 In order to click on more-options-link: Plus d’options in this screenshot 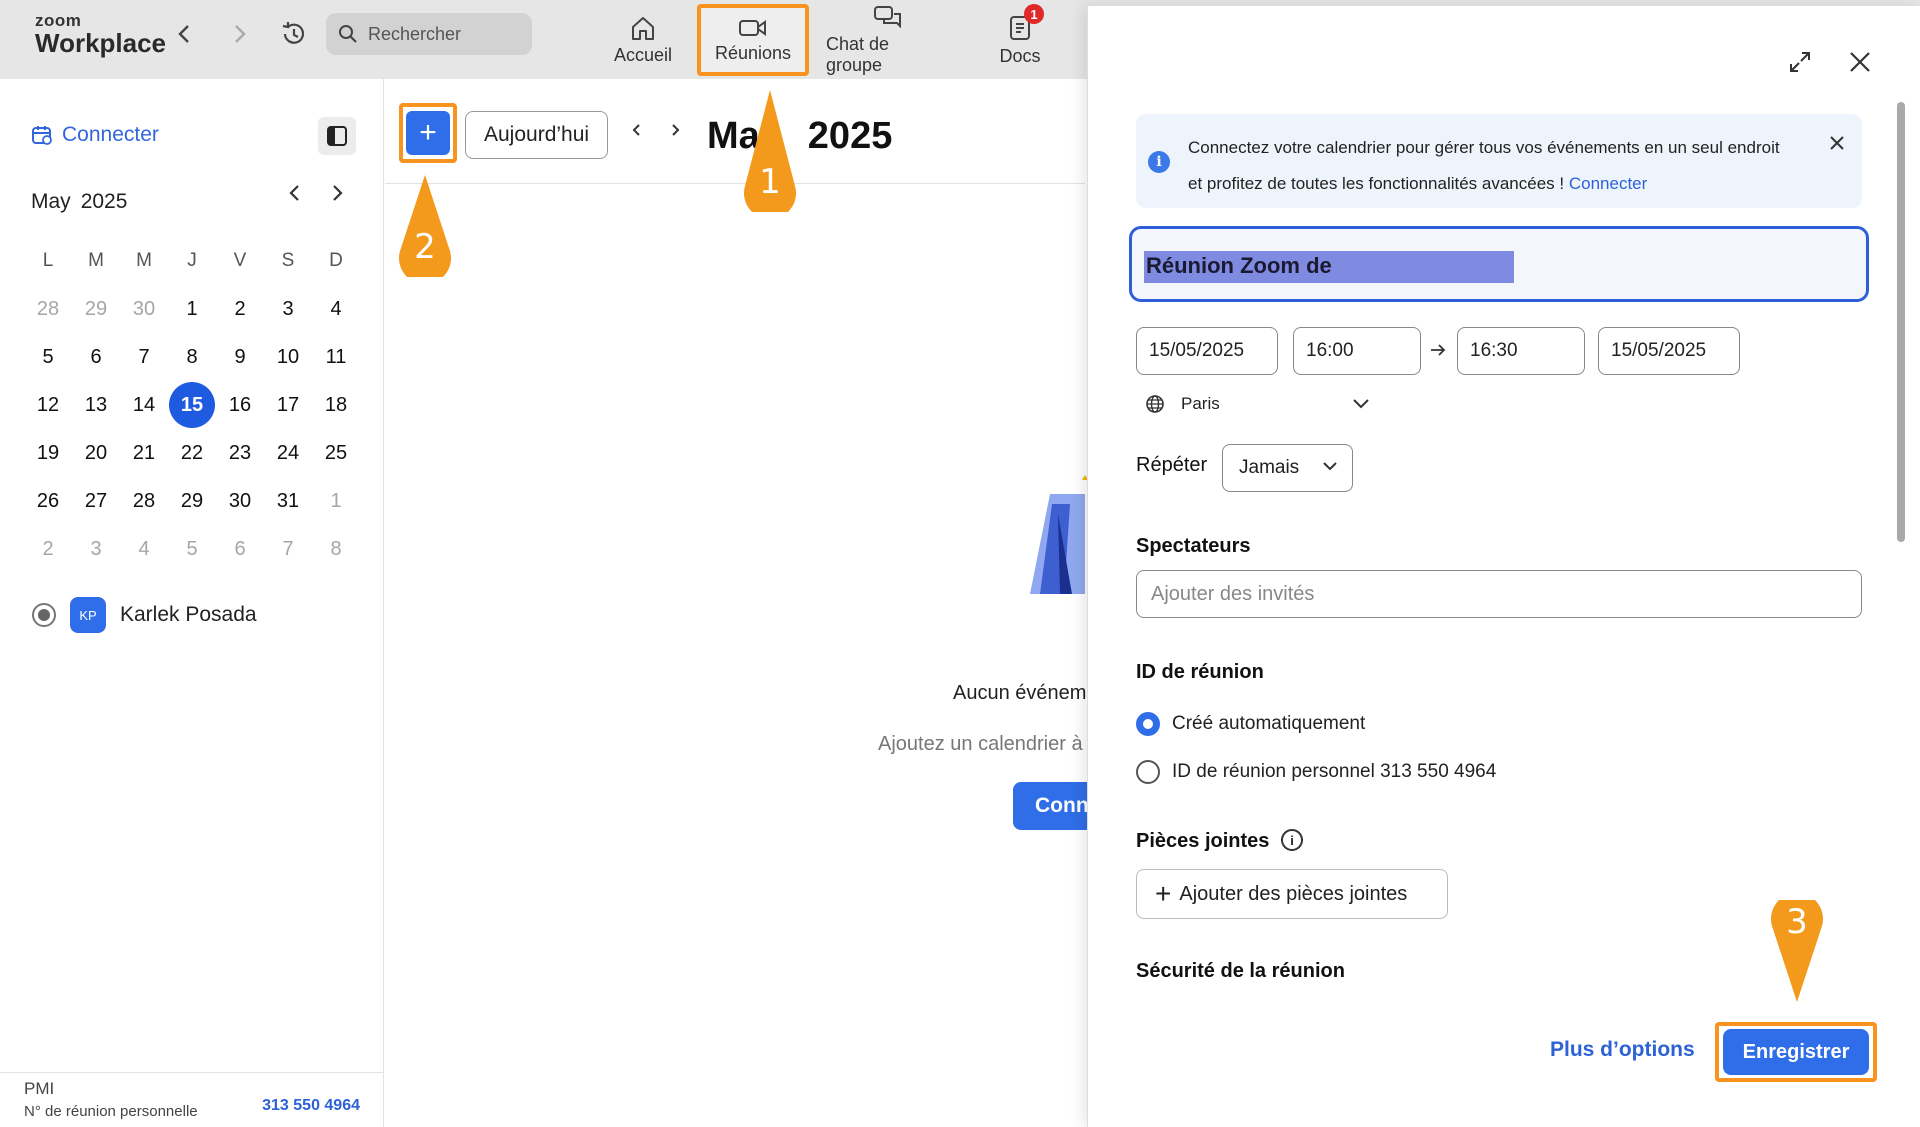, I will do `click(1622, 1050)`.